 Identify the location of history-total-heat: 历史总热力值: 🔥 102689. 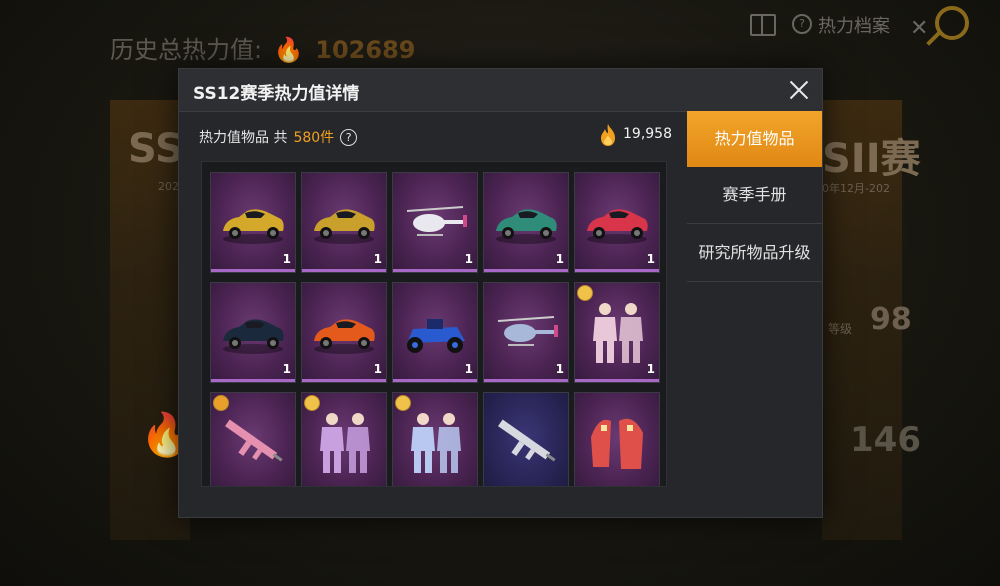
(262, 47).